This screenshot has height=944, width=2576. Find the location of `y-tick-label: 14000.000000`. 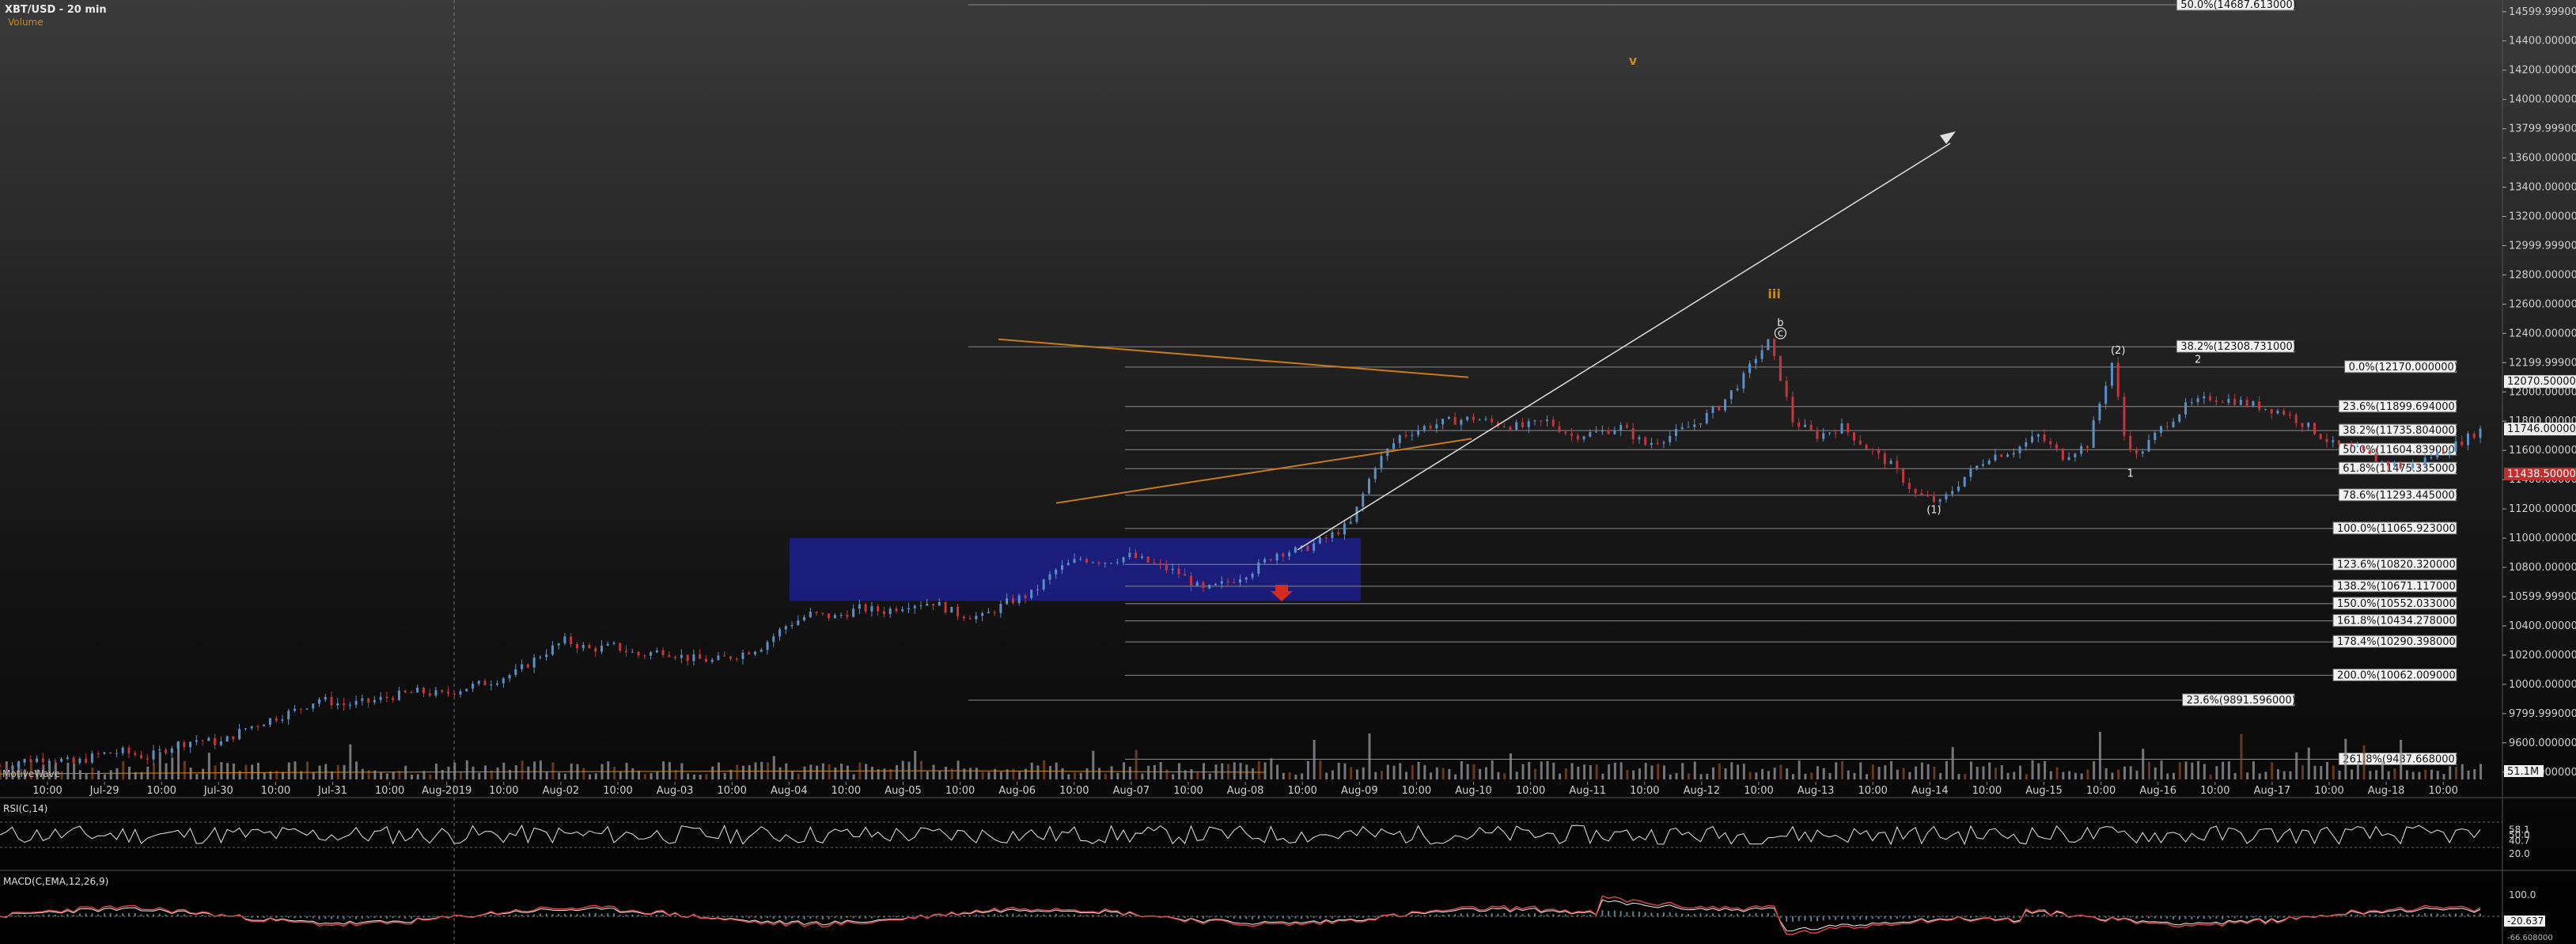

y-tick-label: 14000.000000 is located at coordinates (2542, 100).